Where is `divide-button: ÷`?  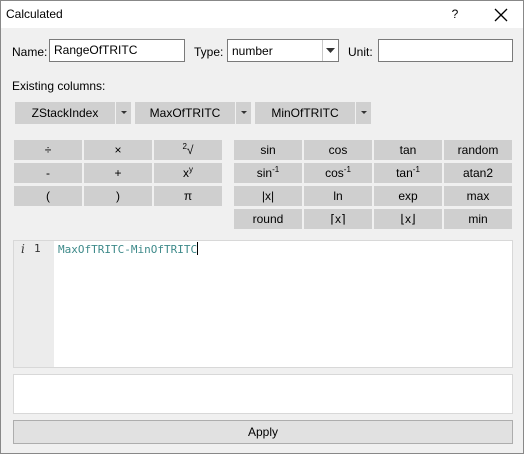
divide-button: ÷ is located at coordinates (48, 150).